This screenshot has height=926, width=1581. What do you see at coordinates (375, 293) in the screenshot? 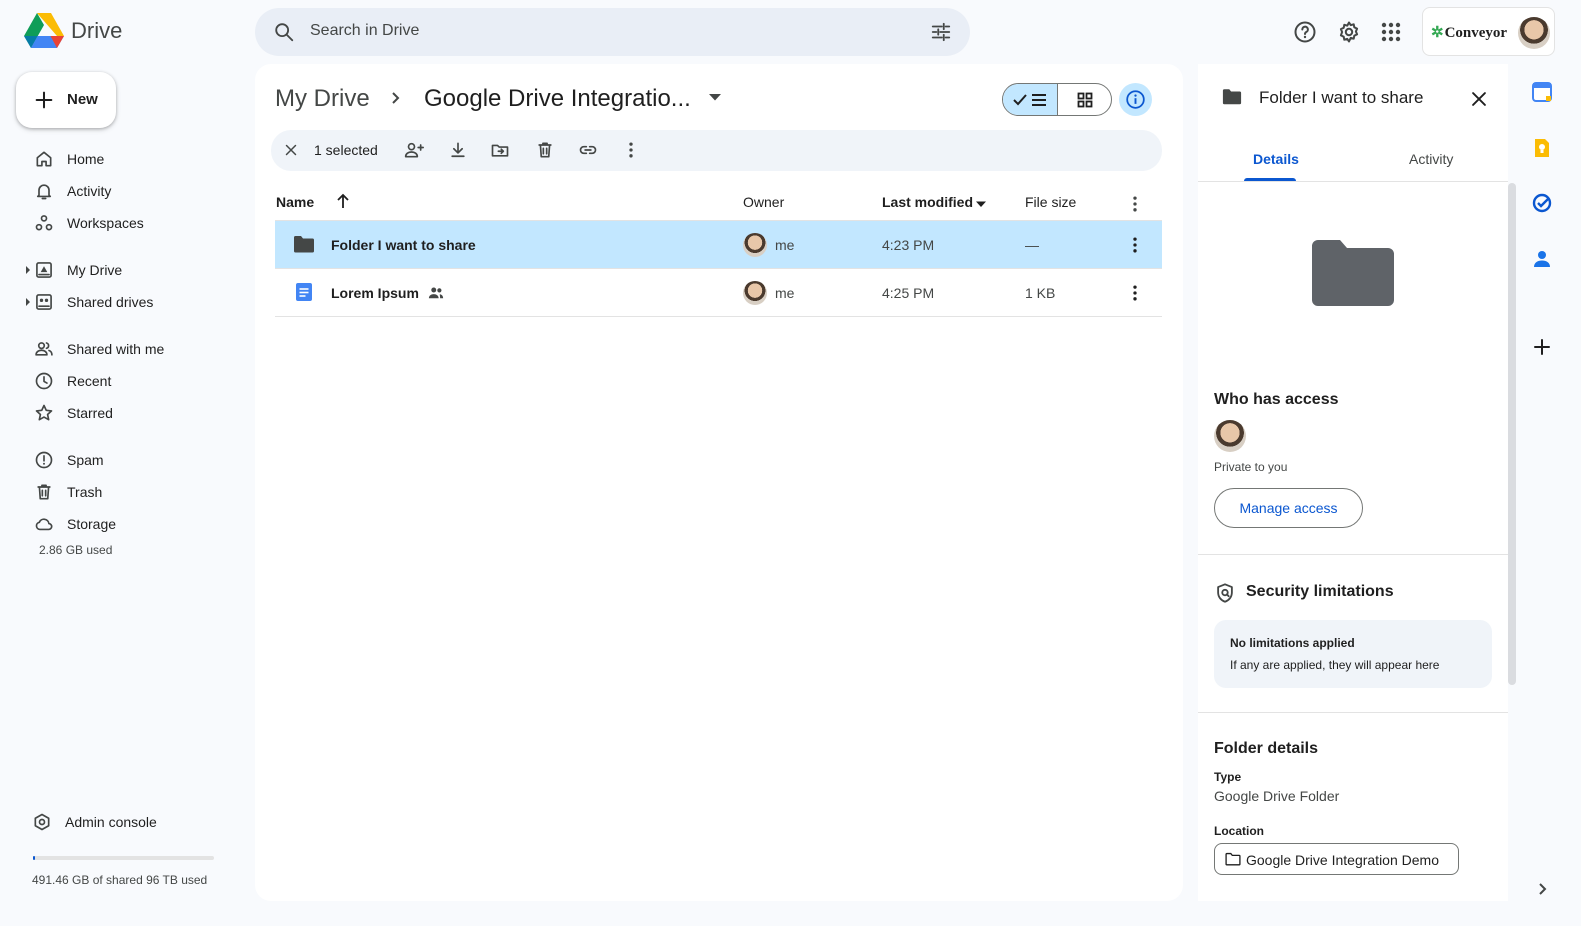
I see `file-name: Lorem Ipsum` at bounding box center [375, 293].